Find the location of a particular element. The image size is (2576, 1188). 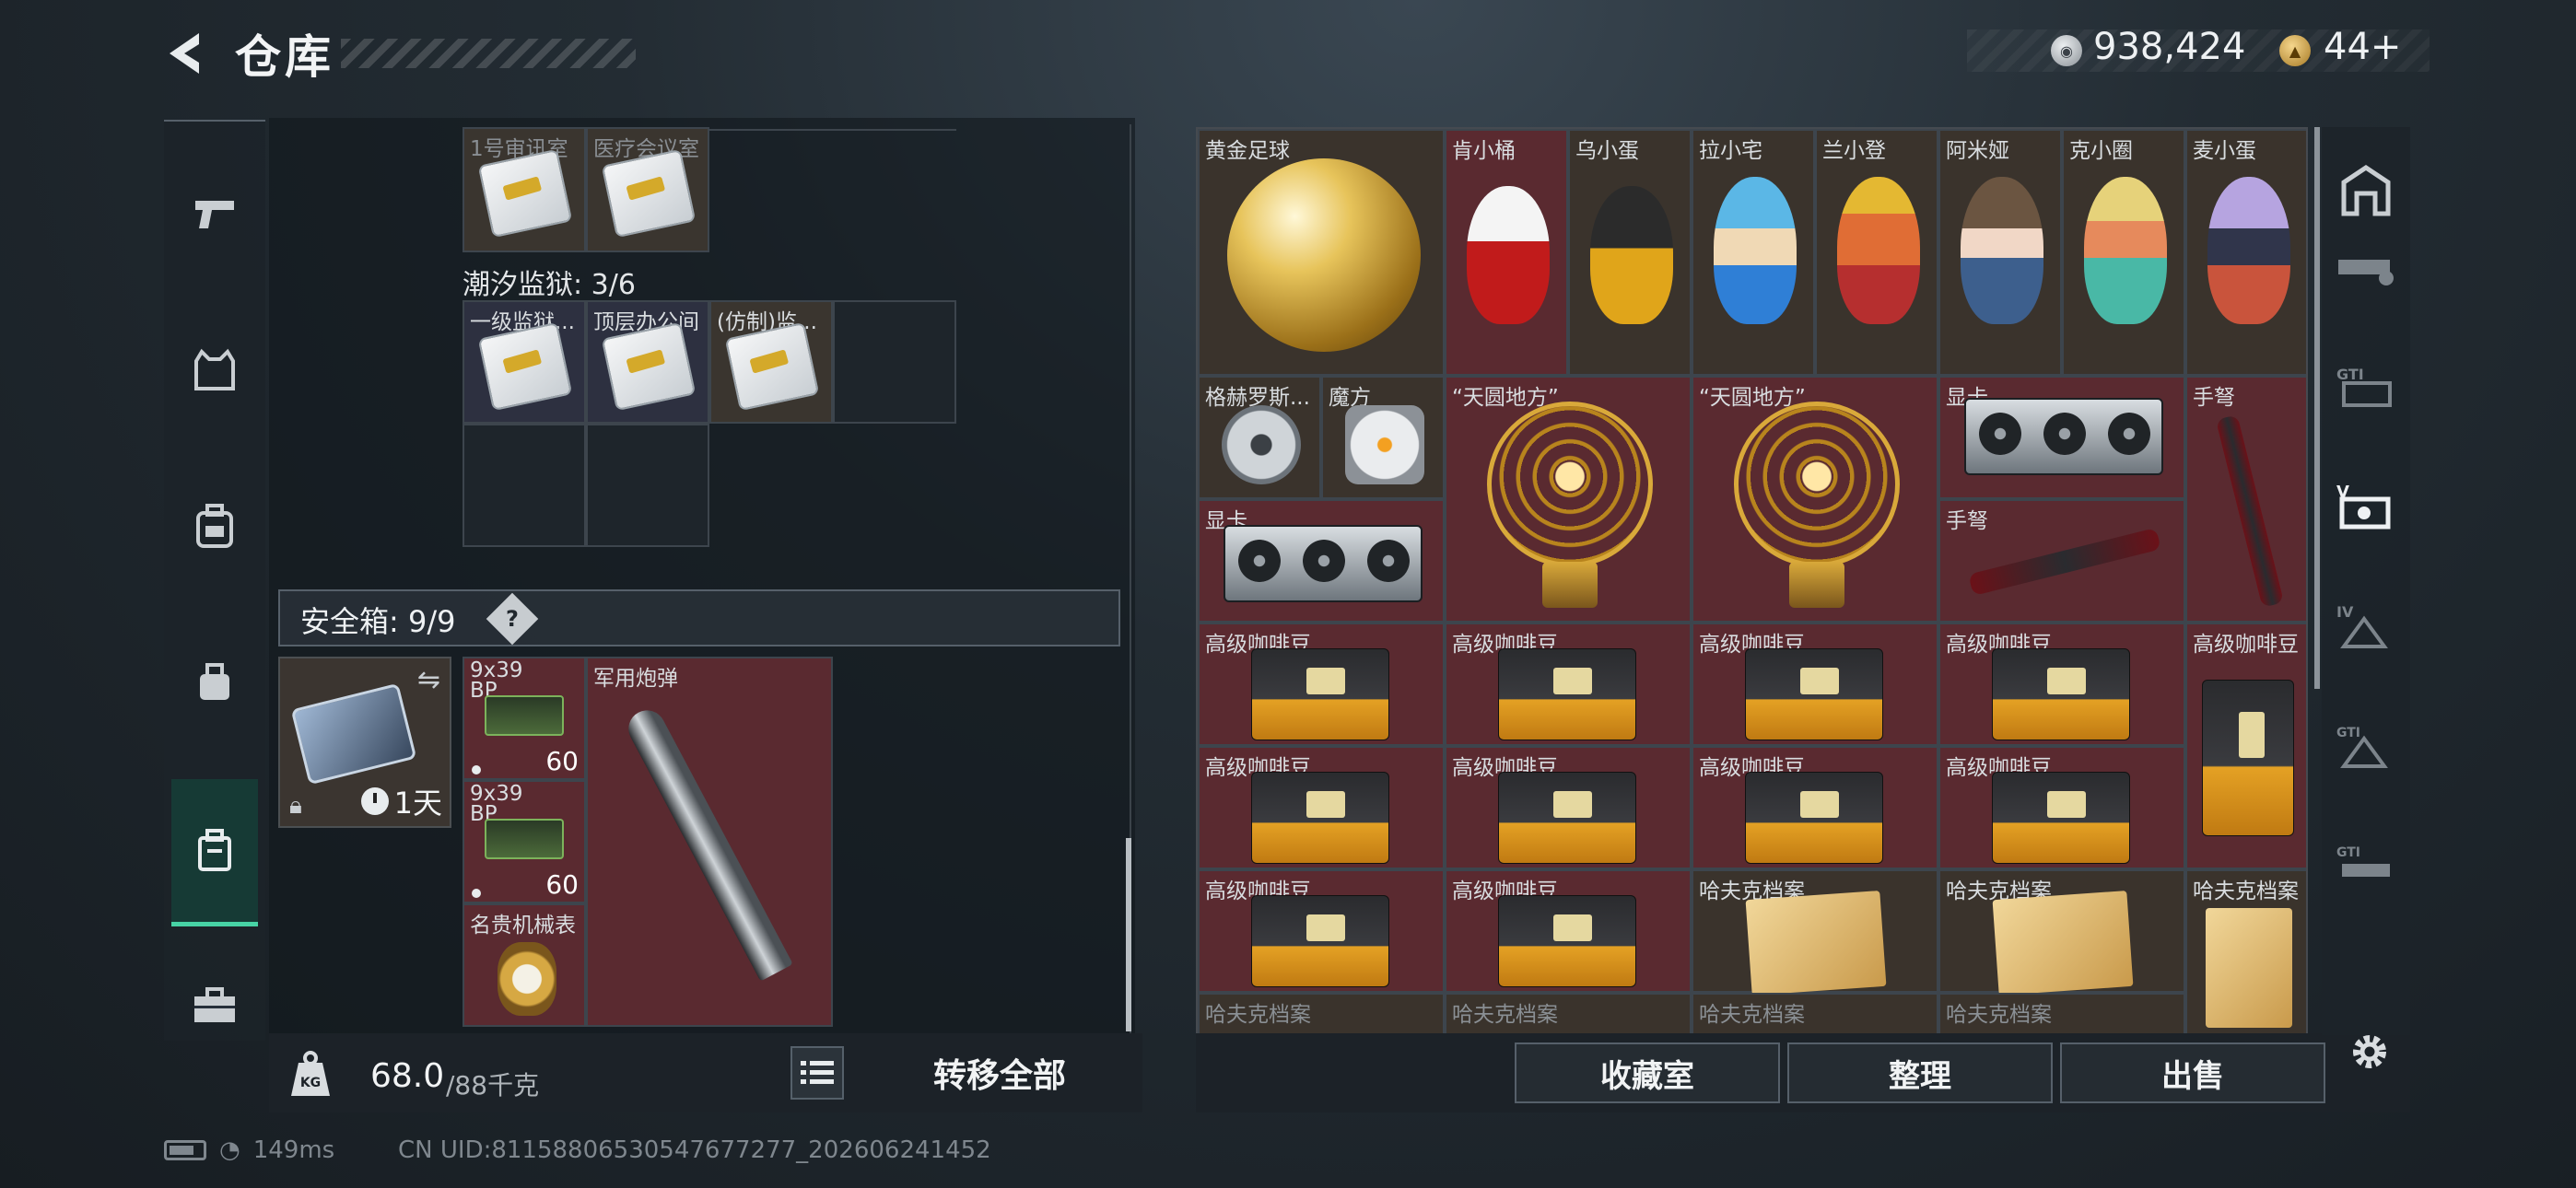

sell-button: 出售 is located at coordinates (2192, 1072).